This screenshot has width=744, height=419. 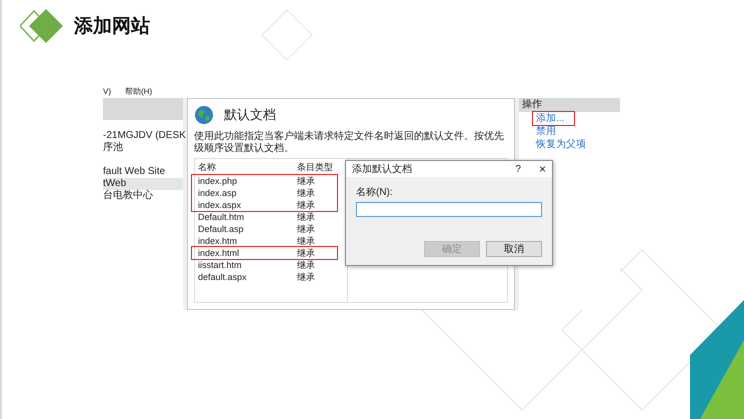 What do you see at coordinates (143, 172) in the screenshot?
I see `tree-item: fault Web Site` at bounding box center [143, 172].